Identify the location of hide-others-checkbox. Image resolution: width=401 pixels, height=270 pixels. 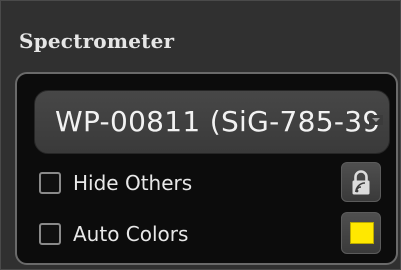
(50, 183).